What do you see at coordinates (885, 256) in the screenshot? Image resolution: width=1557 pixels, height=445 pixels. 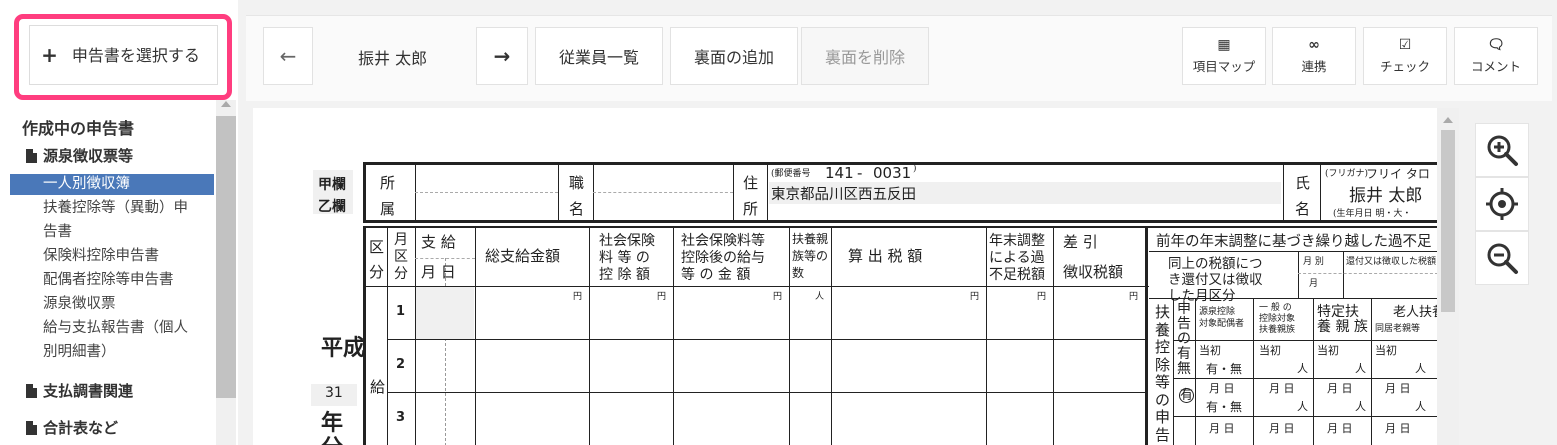 I see `col-tax: 算 出 税 額` at bounding box center [885, 256].